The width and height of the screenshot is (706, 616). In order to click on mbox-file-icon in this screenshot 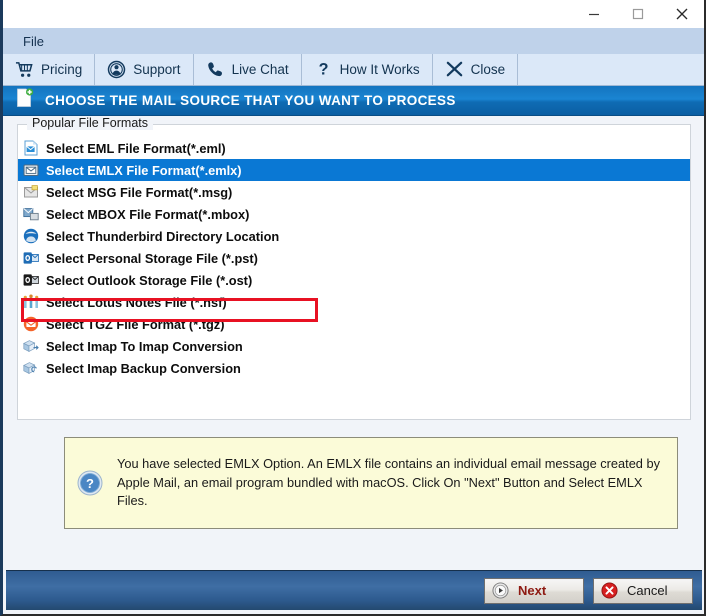, I will do `click(31, 214)`.